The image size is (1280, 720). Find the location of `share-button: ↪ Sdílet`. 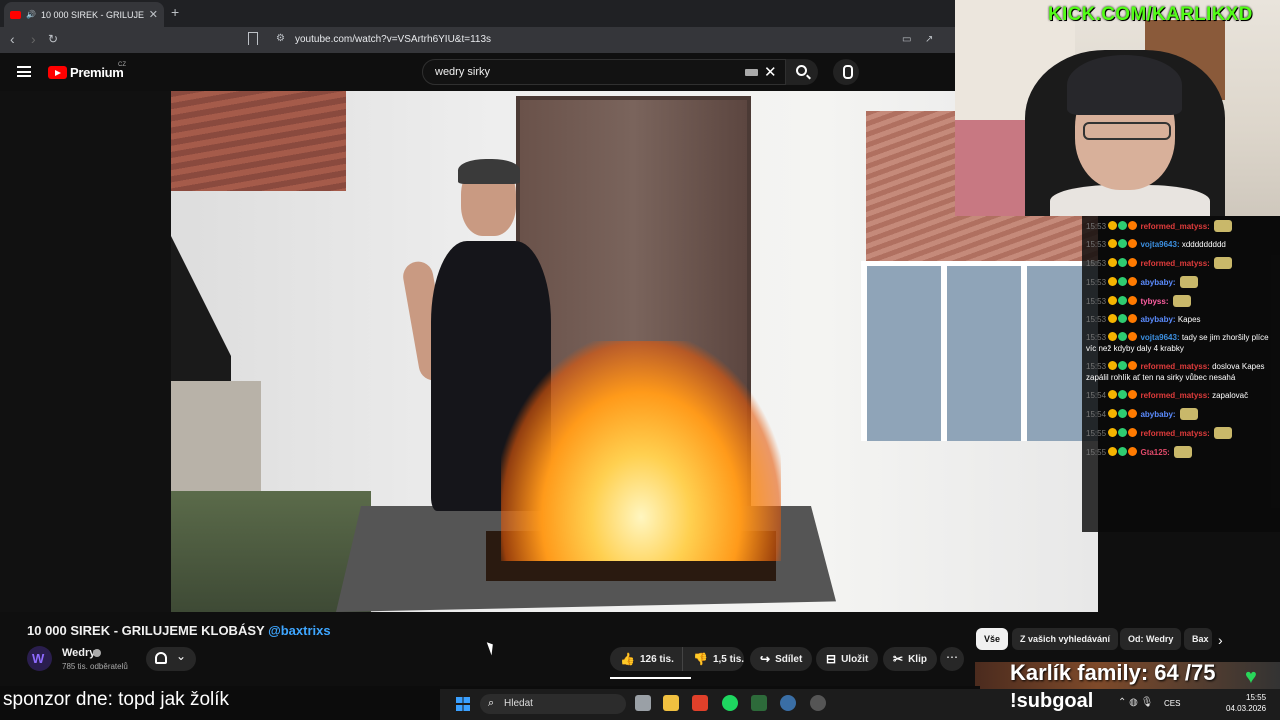

share-button: ↪ Sdílet is located at coordinates (781, 659).